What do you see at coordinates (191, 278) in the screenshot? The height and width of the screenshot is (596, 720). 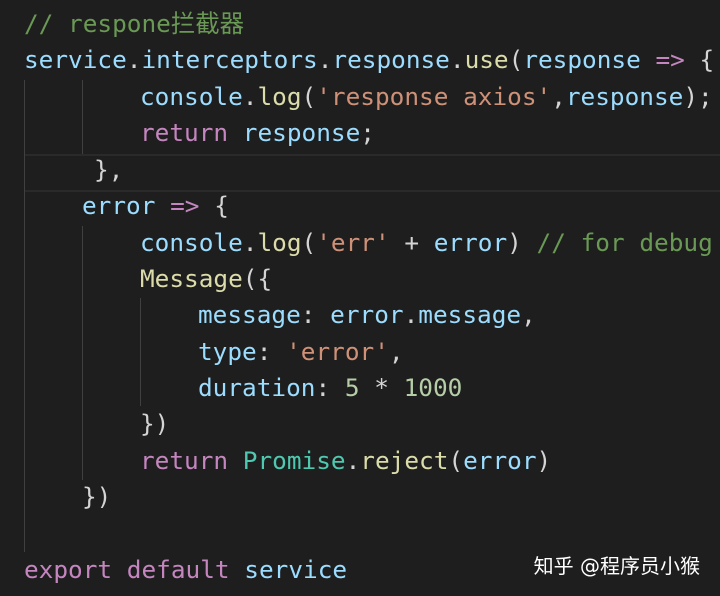 I see `function-name: Message` at bounding box center [191, 278].